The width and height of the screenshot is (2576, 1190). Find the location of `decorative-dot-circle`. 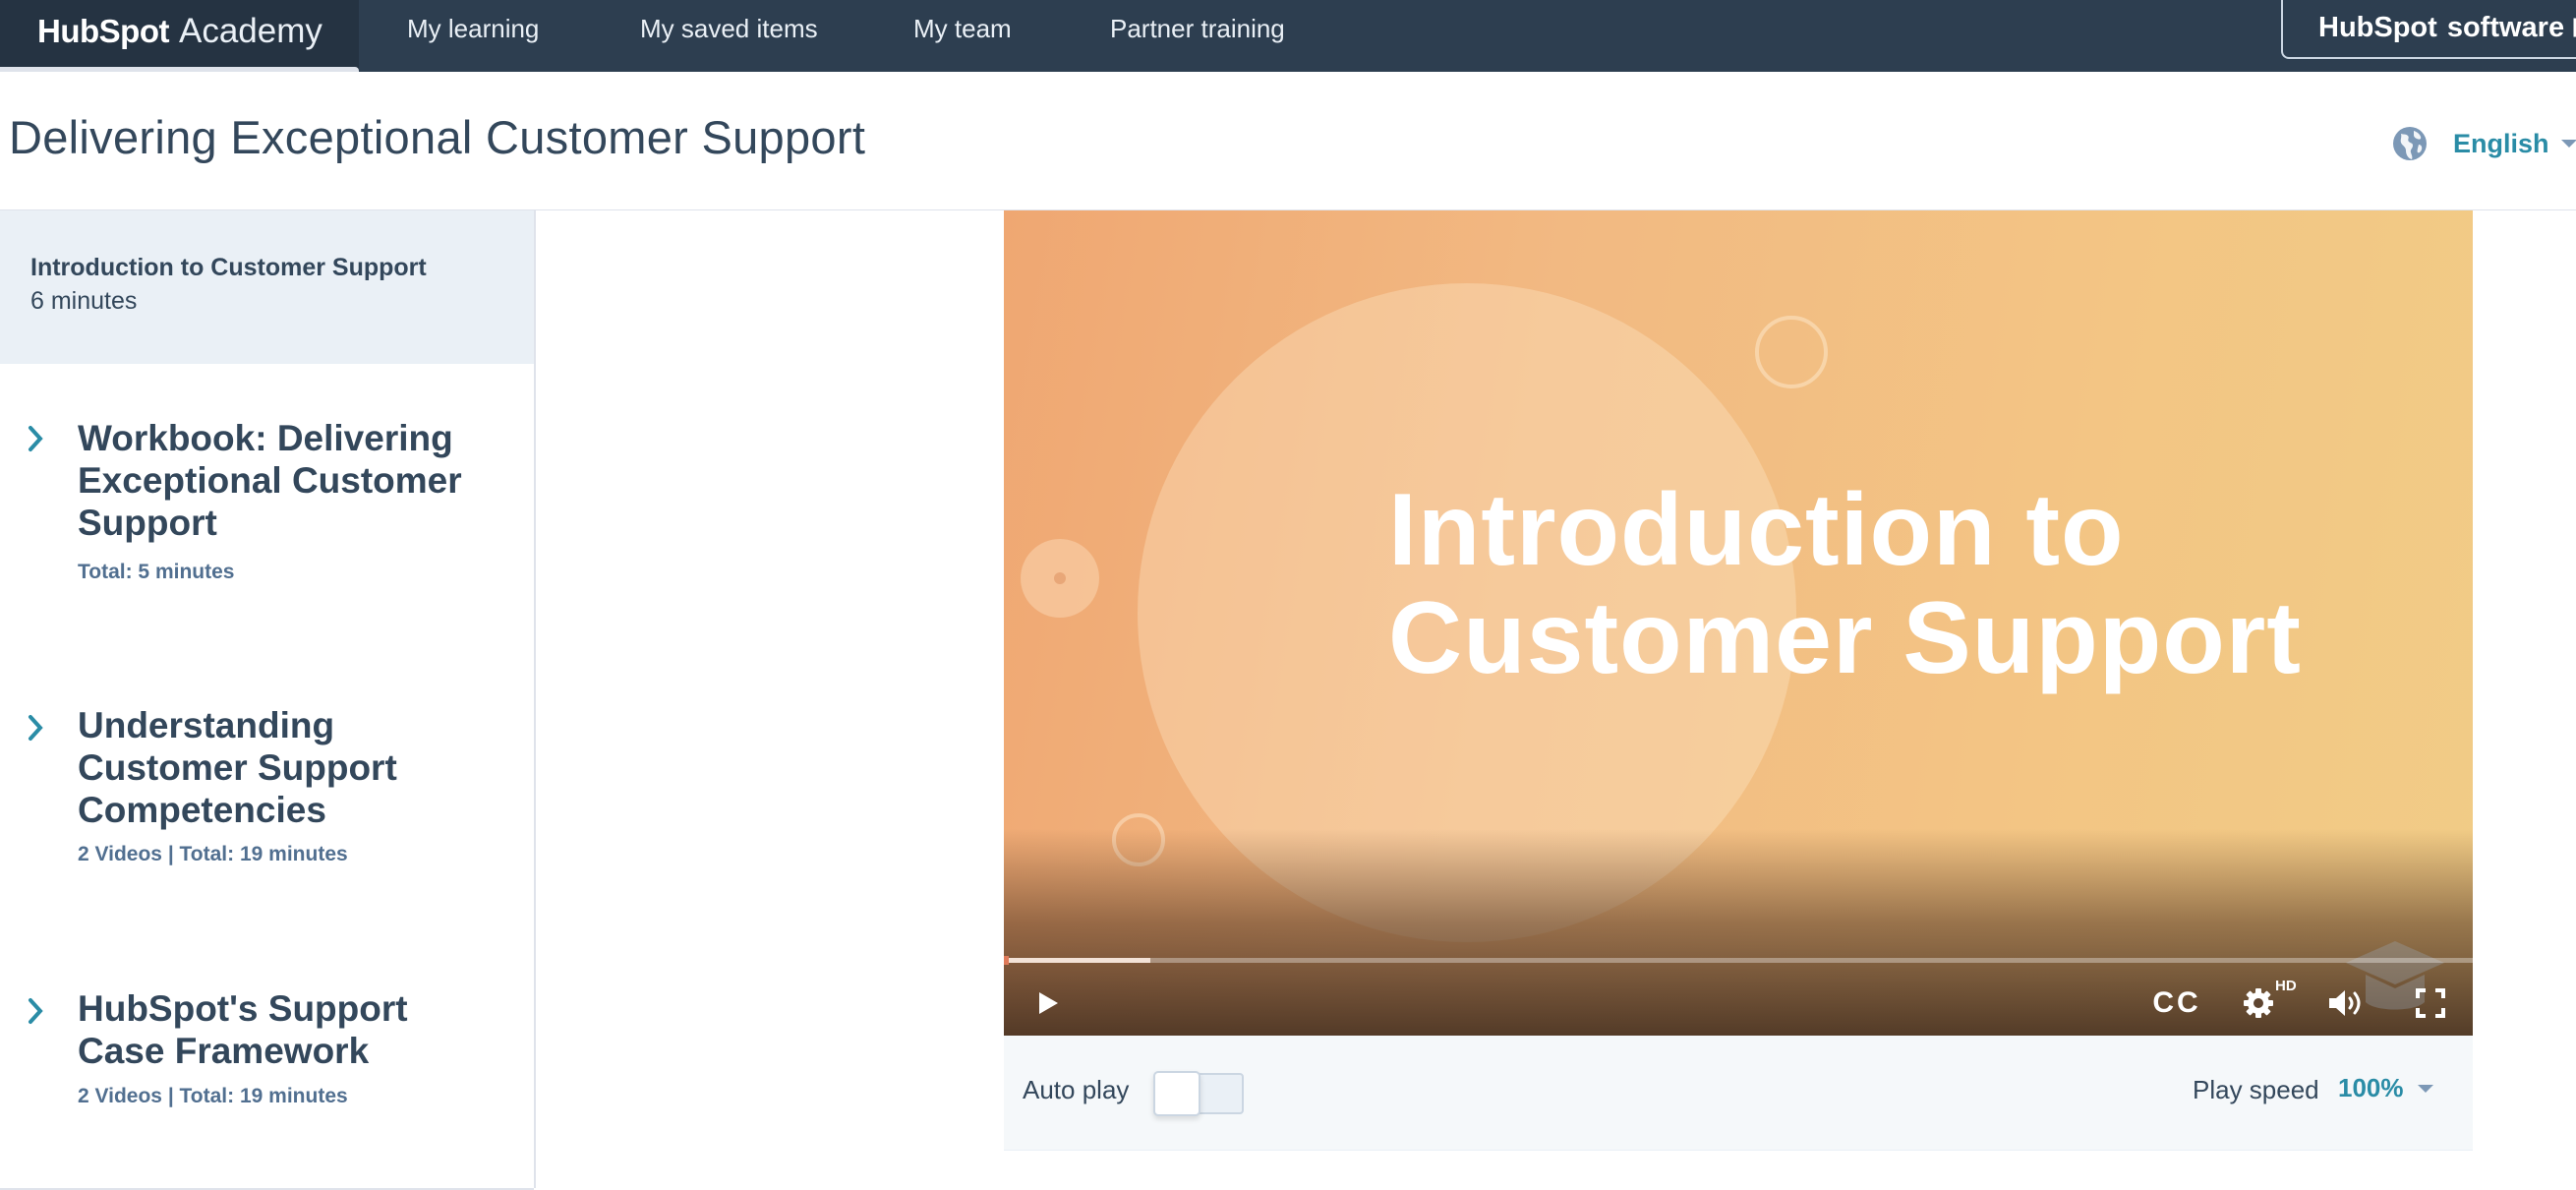

decorative-dot-circle is located at coordinates (1060, 578).